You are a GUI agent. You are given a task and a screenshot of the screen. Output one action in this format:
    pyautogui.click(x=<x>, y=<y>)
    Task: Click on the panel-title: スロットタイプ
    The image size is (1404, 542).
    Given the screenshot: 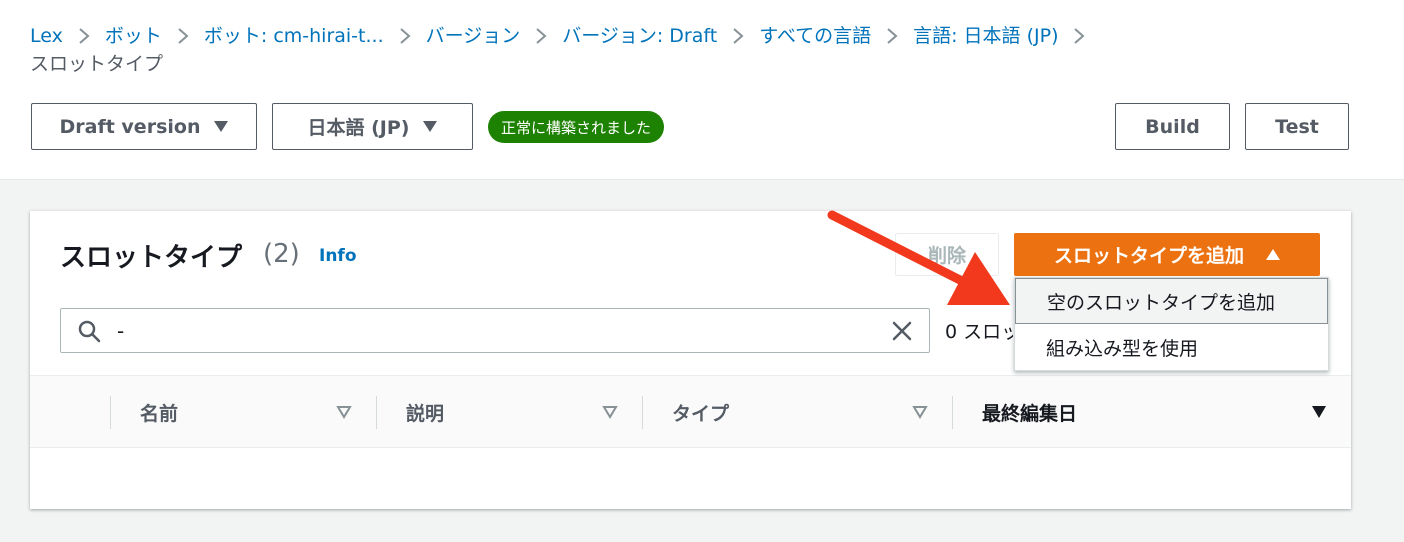 What is the action you would take?
    pyautogui.click(x=151, y=258)
    